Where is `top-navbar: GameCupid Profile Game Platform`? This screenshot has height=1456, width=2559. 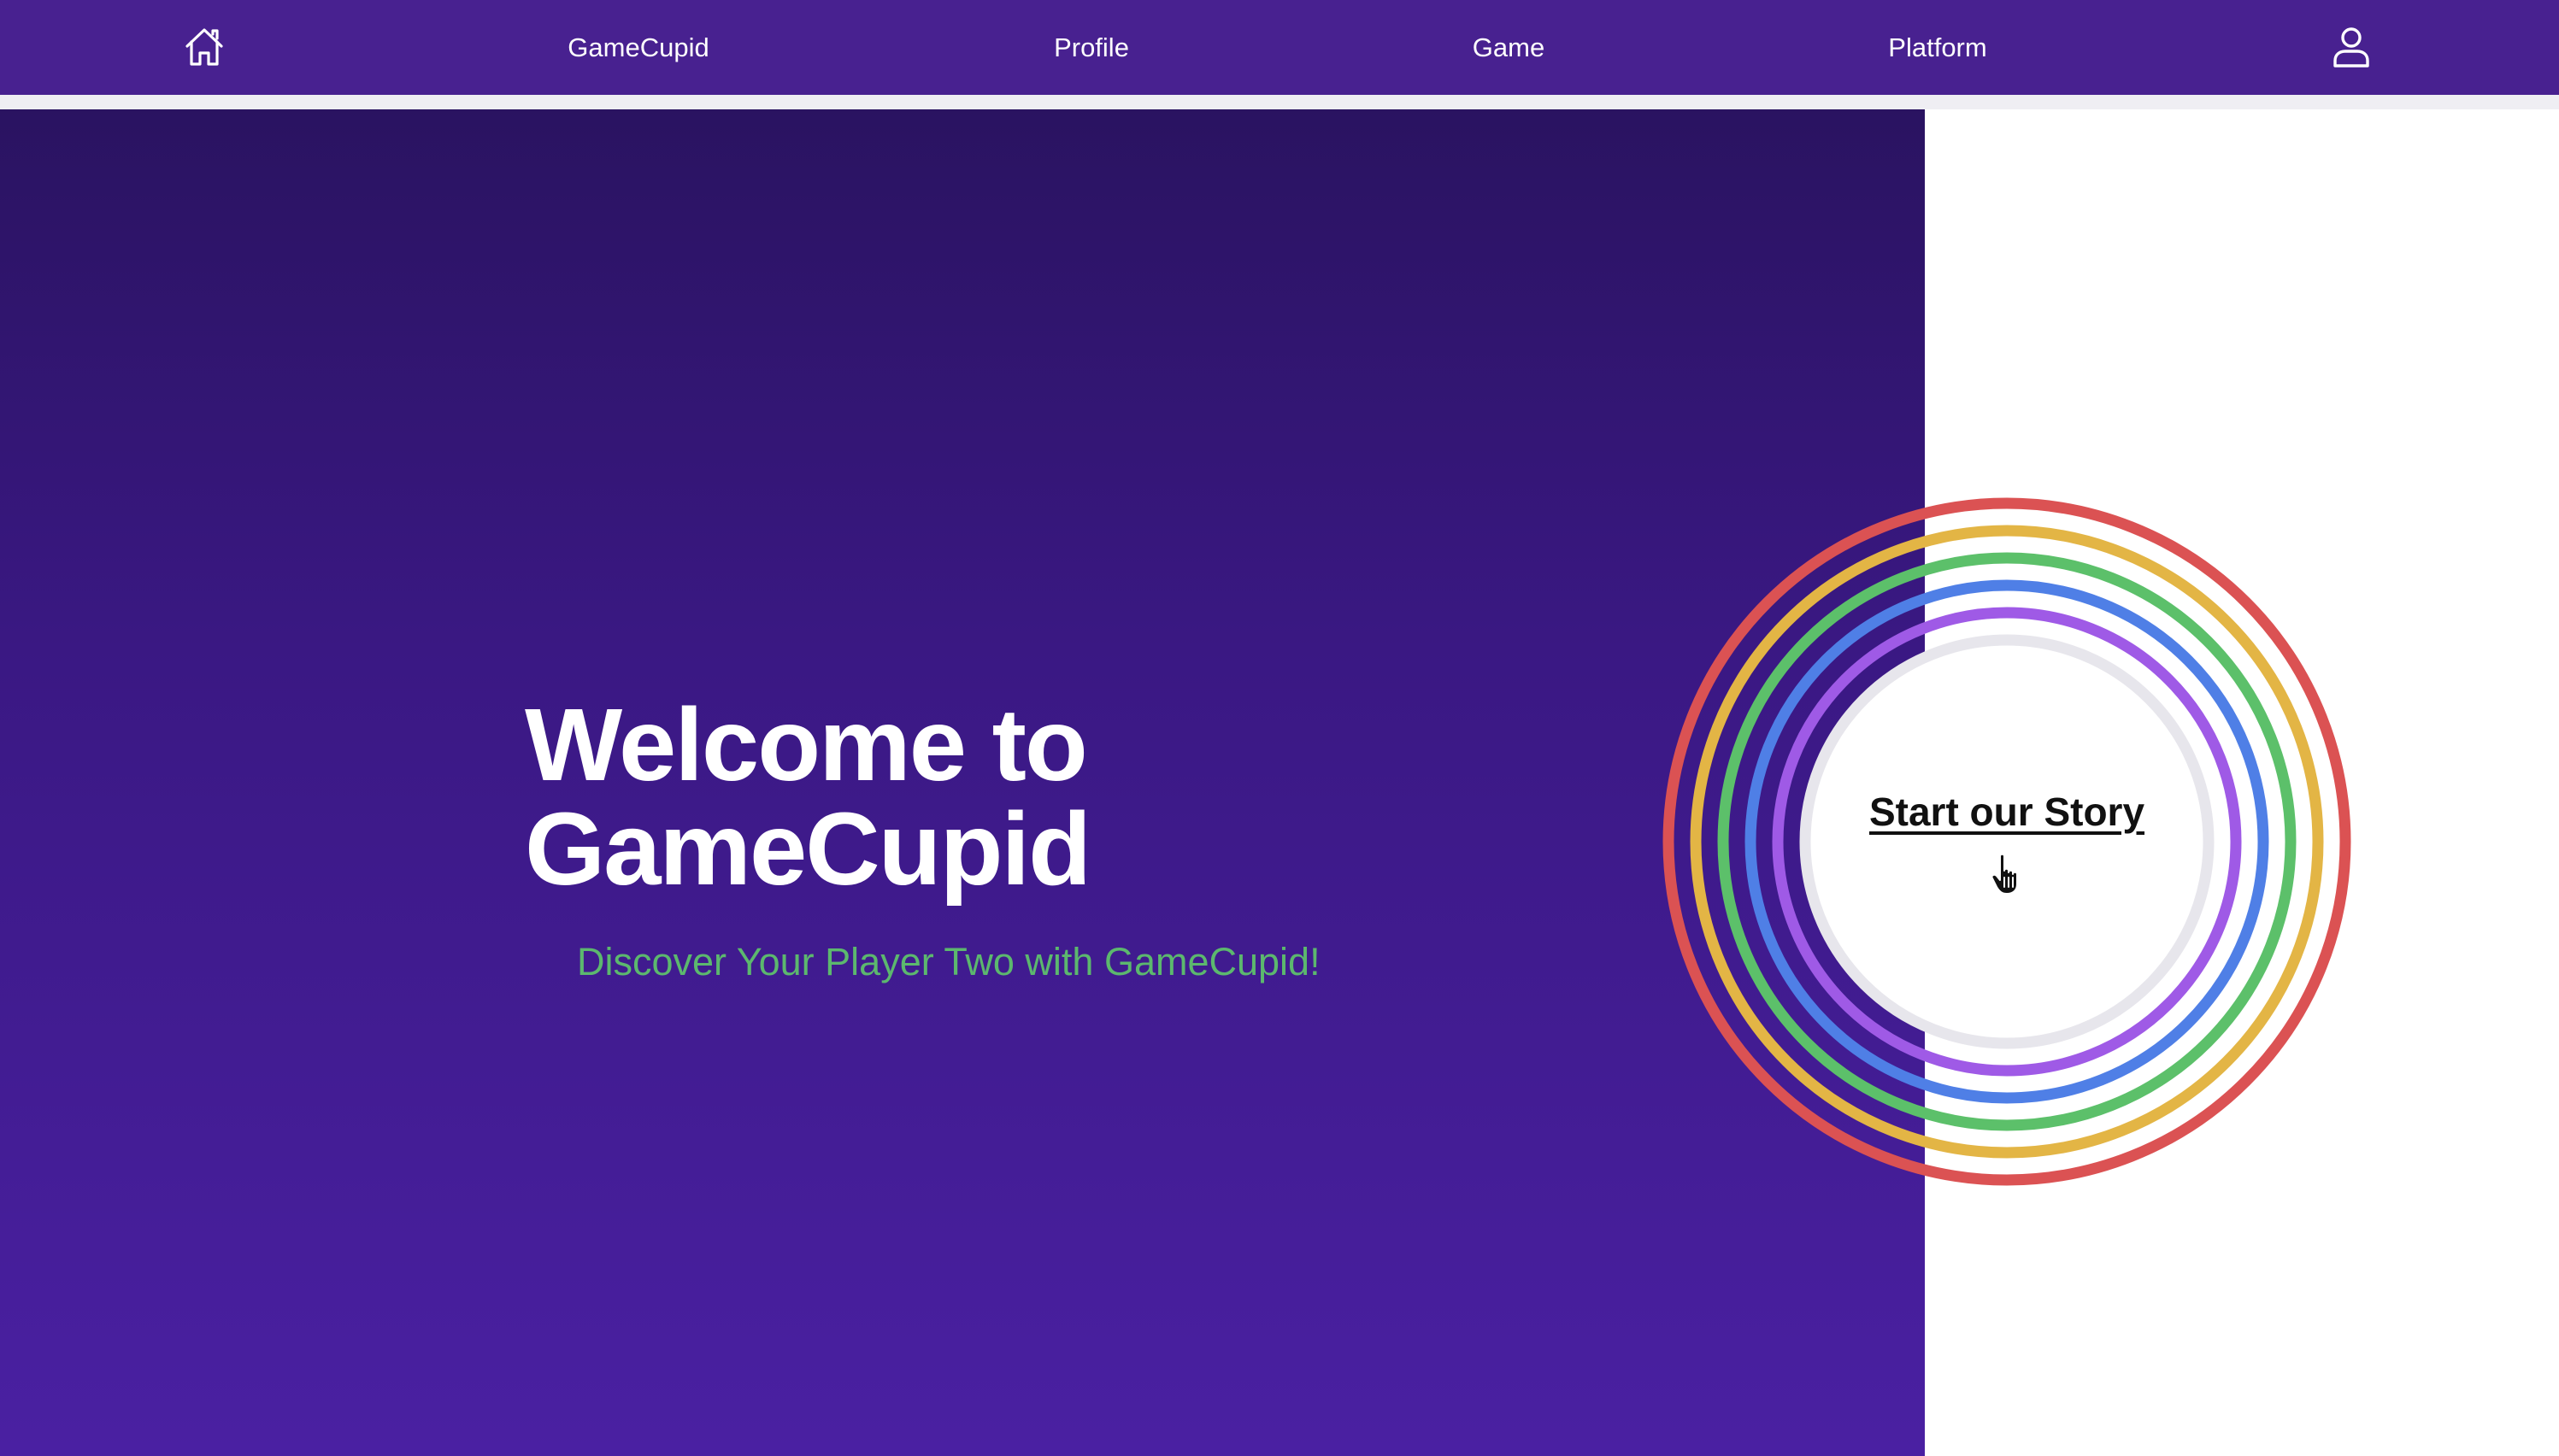 top-navbar: GameCupid Profile Game Platform is located at coordinates (1279, 47).